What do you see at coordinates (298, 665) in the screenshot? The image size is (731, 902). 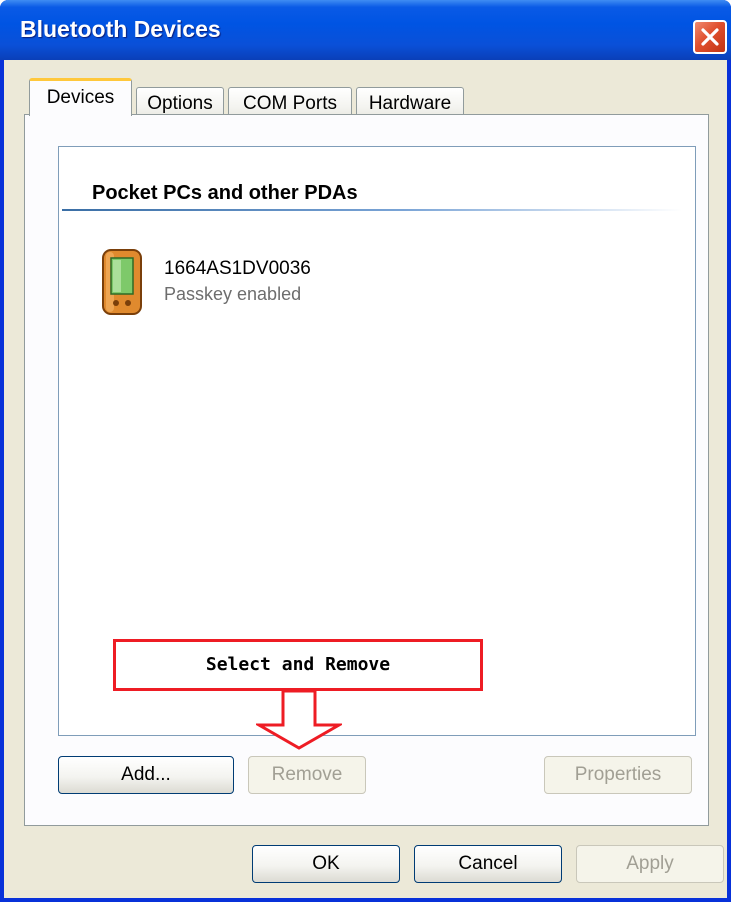 I see `select-and-remove-callout: Select and Remove` at bounding box center [298, 665].